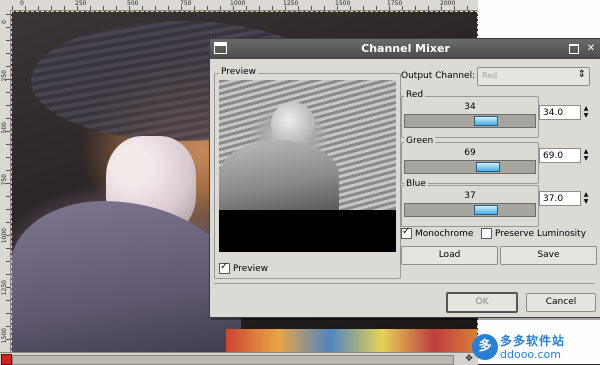  Describe the element at coordinates (239, 358) in the screenshot. I see `status-bar: ✥` at that location.